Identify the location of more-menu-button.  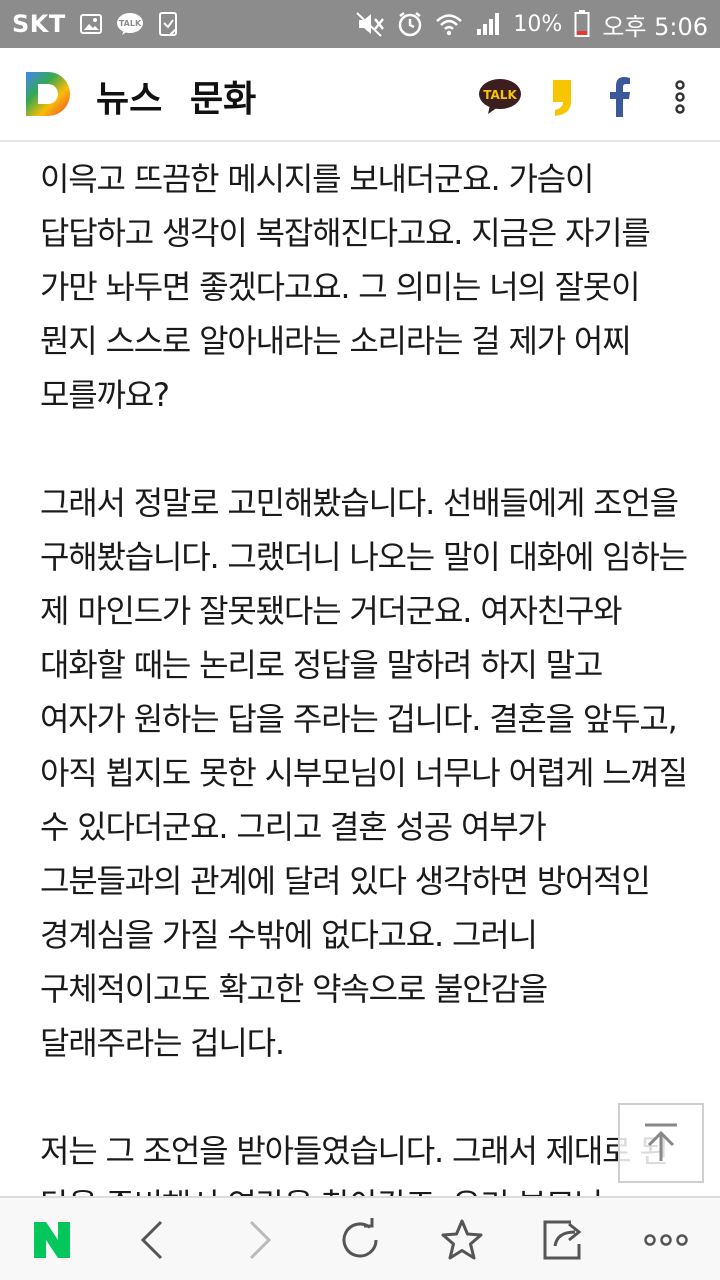
(680, 97).